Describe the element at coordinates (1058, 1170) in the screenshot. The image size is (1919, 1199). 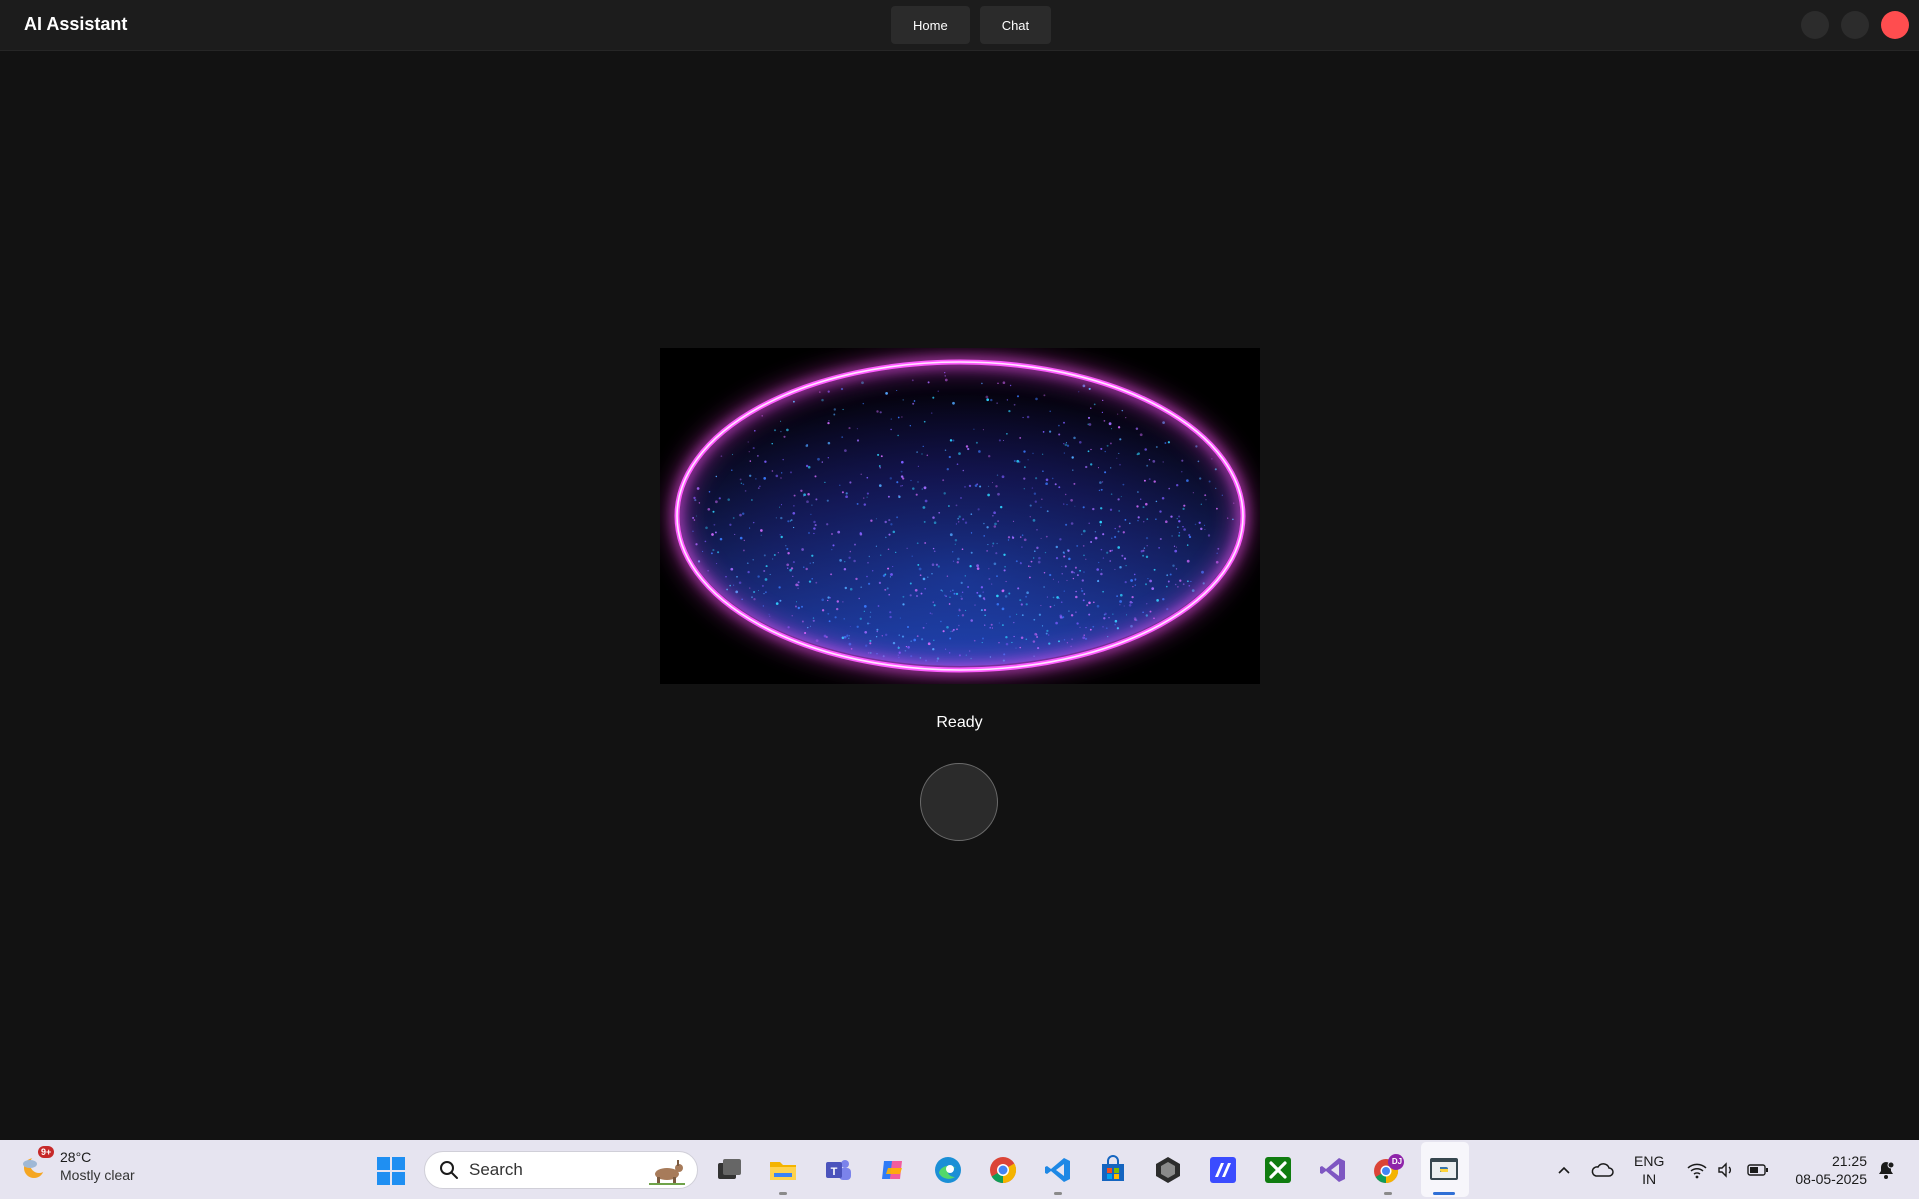
I see `vscode-icon` at that location.